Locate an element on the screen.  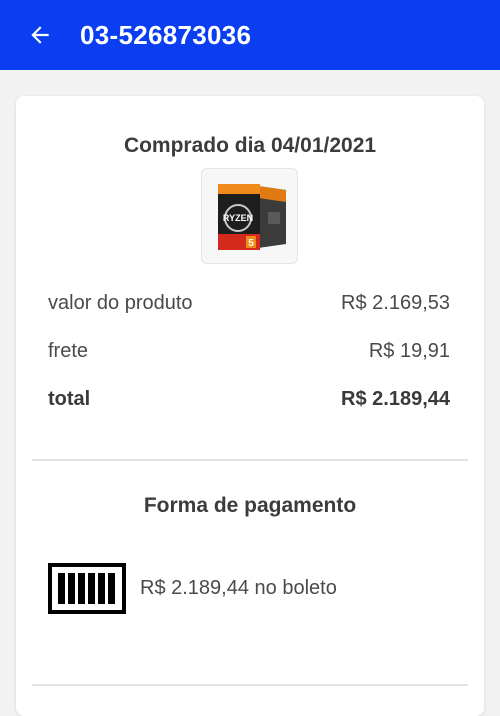
summary-row-product-value: valor do produto R$ 2.169,53 is located at coordinates (249, 303).